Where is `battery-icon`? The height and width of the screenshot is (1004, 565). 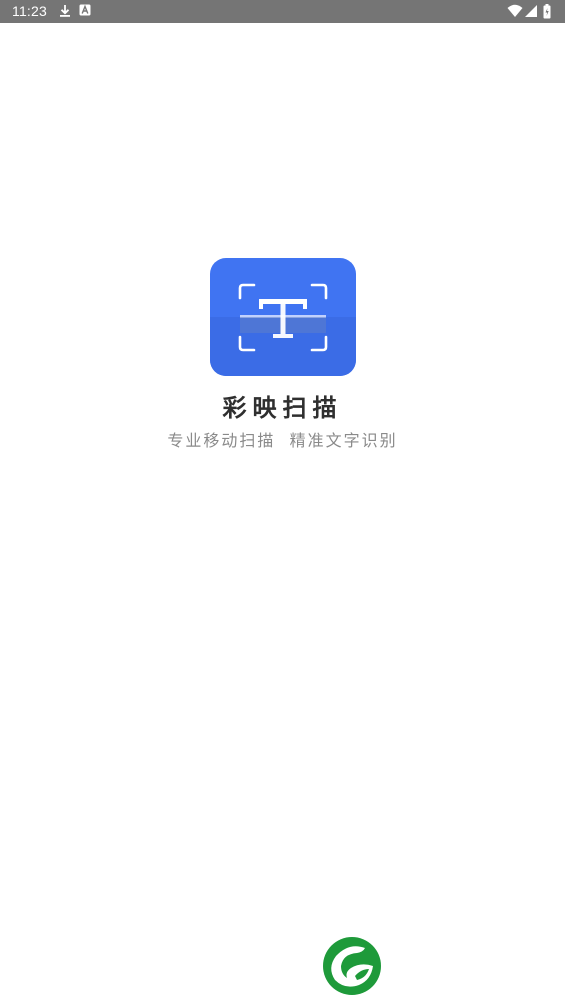
battery-icon is located at coordinates (547, 11).